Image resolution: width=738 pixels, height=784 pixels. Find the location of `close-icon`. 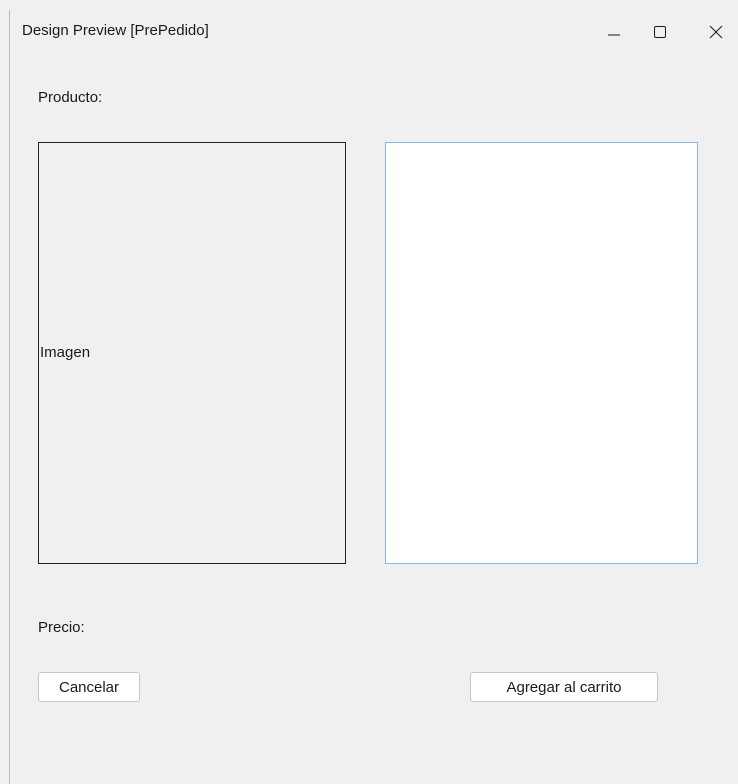

close-icon is located at coordinates (716, 32).